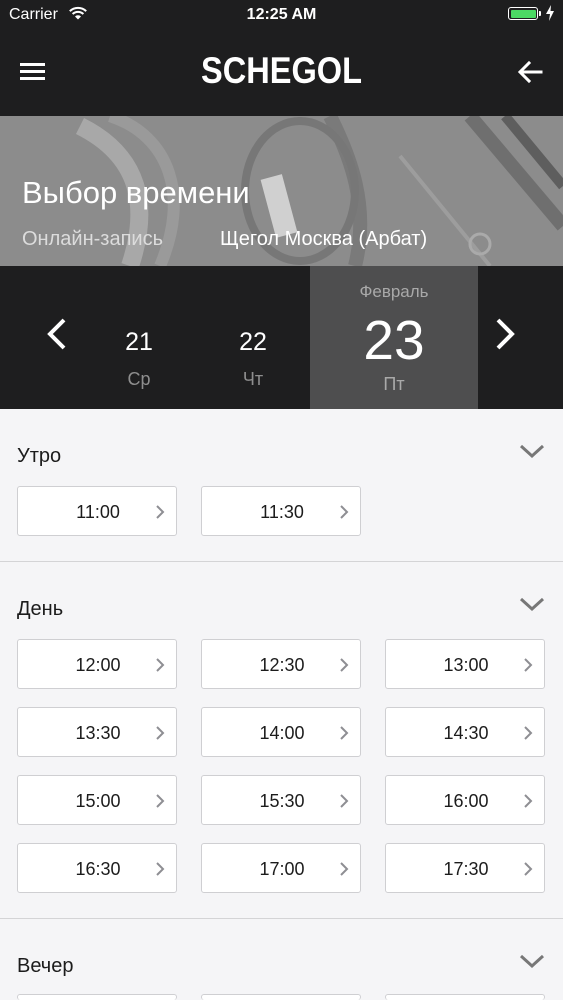  I want to click on time-slot-button: 11:00, so click(97, 511).